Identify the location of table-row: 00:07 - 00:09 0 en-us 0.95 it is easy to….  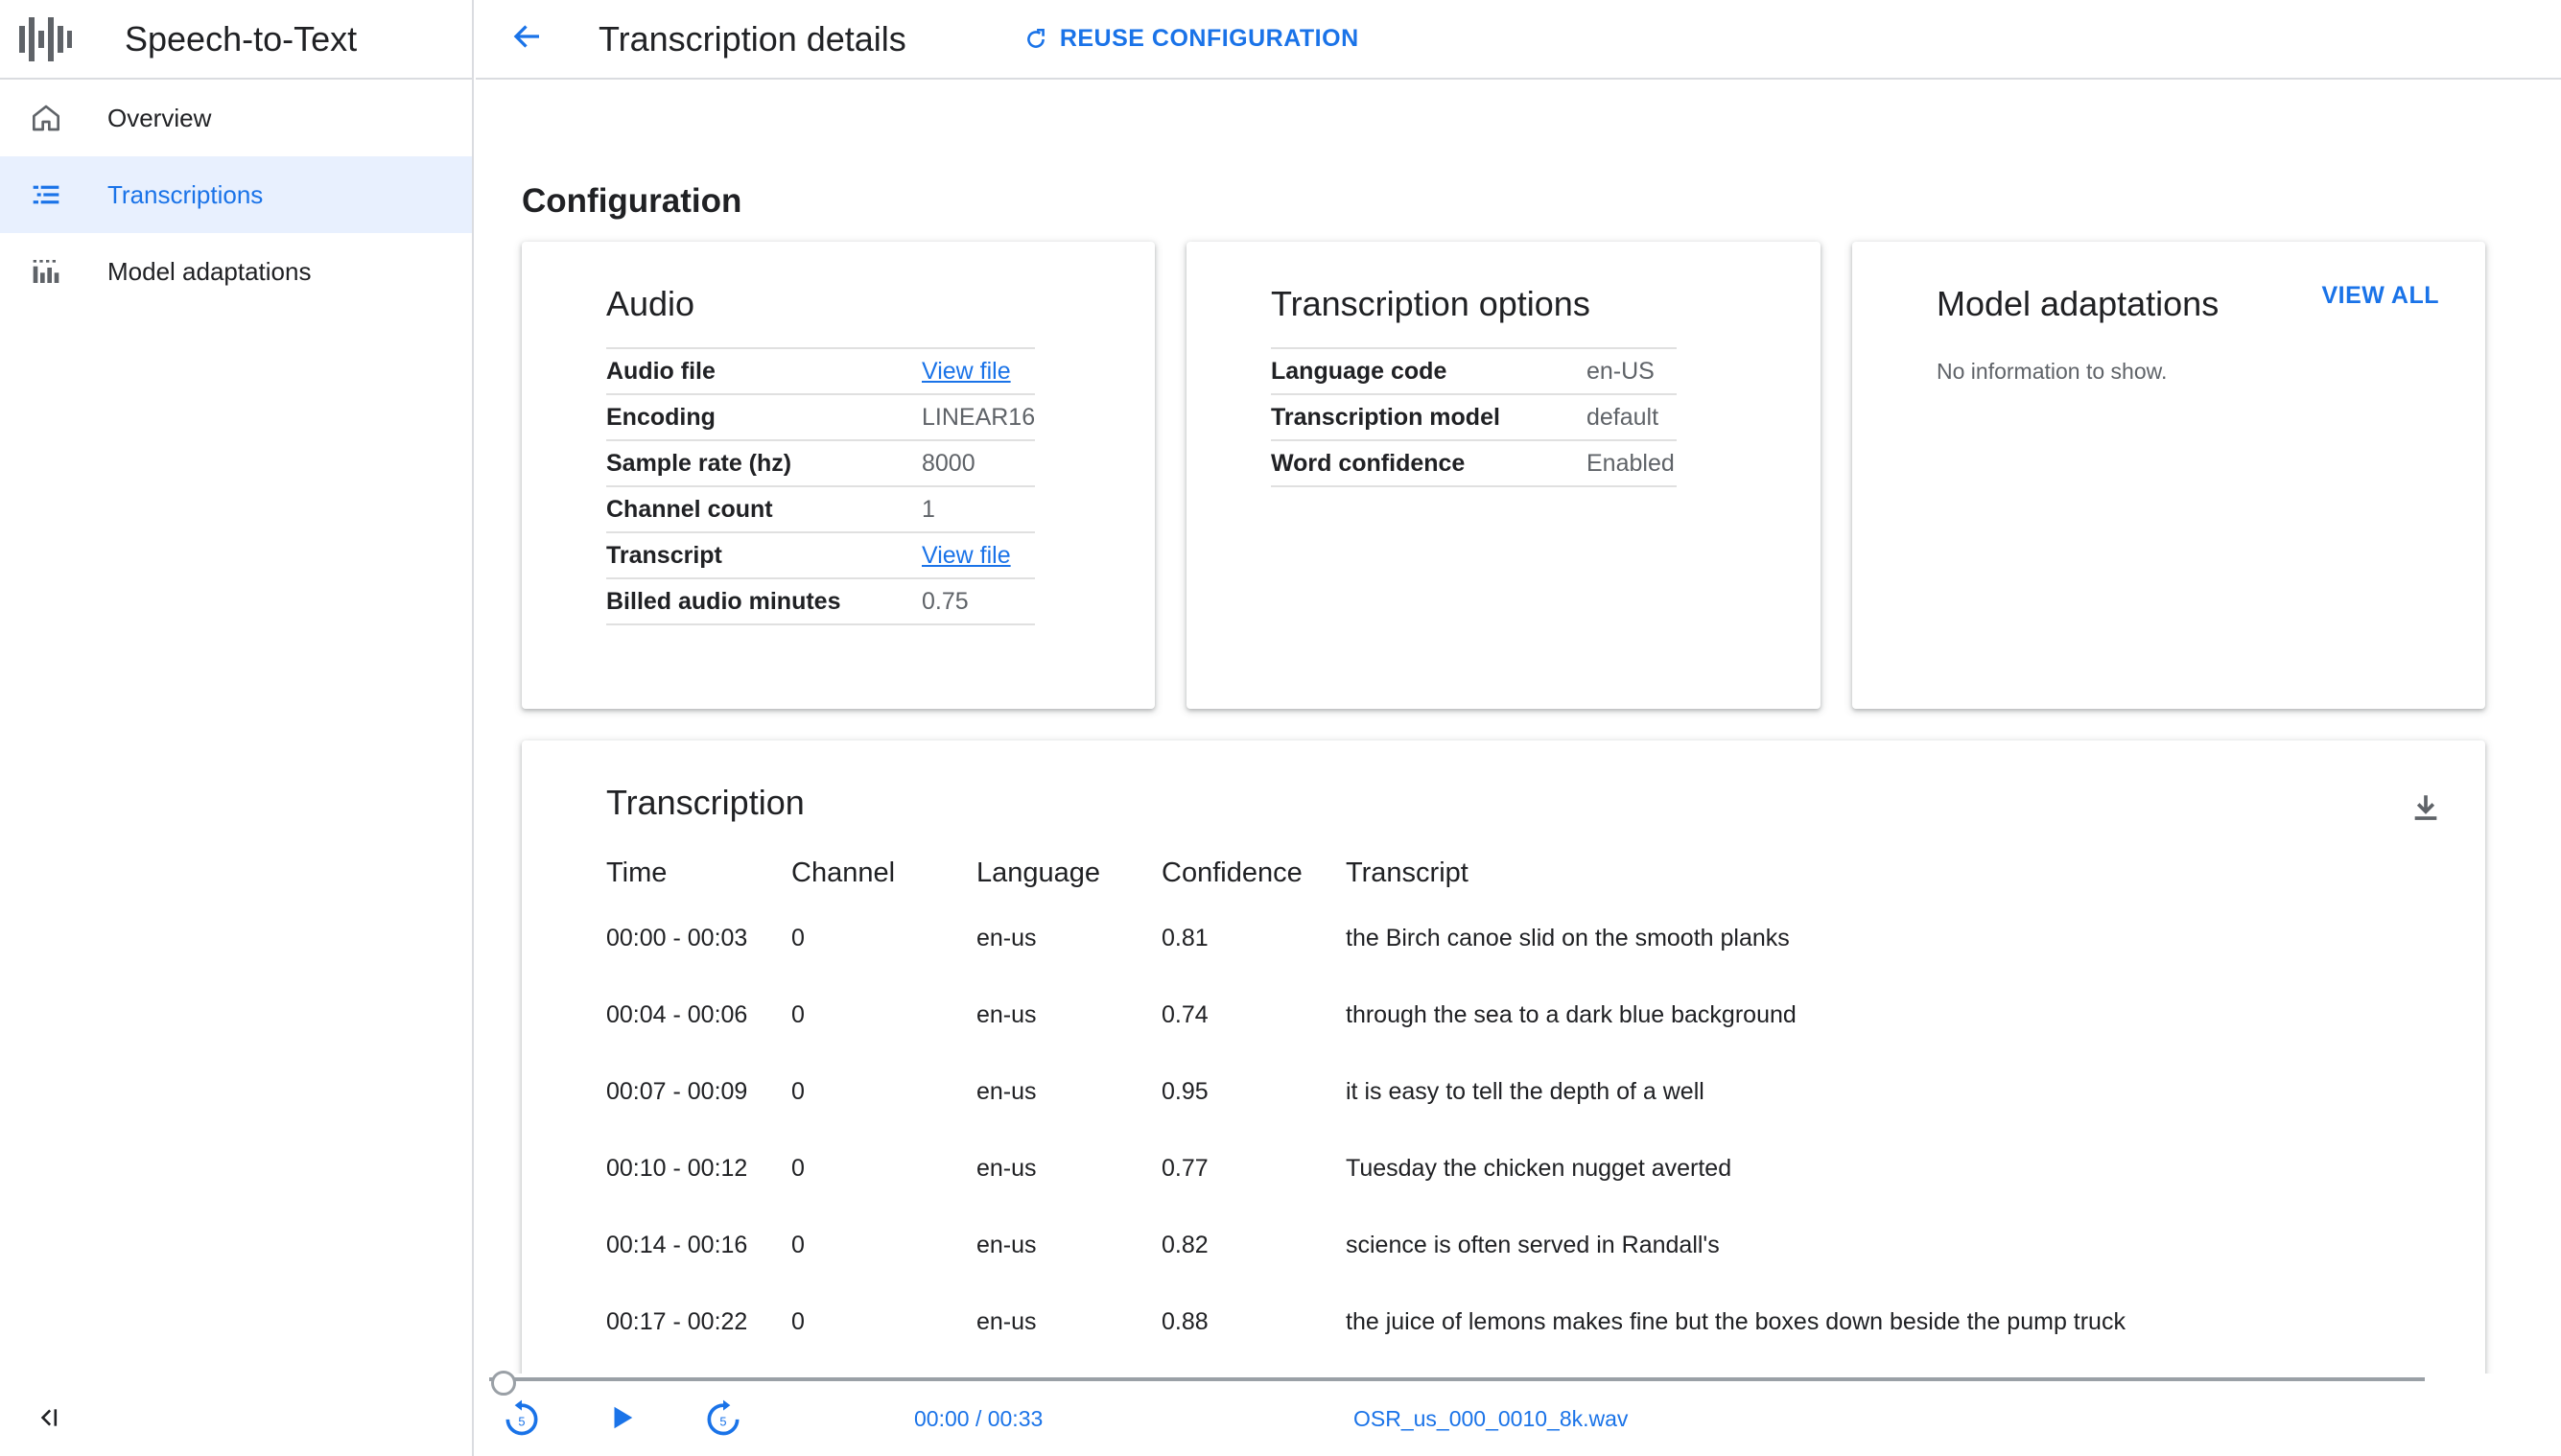
(1366, 1092).